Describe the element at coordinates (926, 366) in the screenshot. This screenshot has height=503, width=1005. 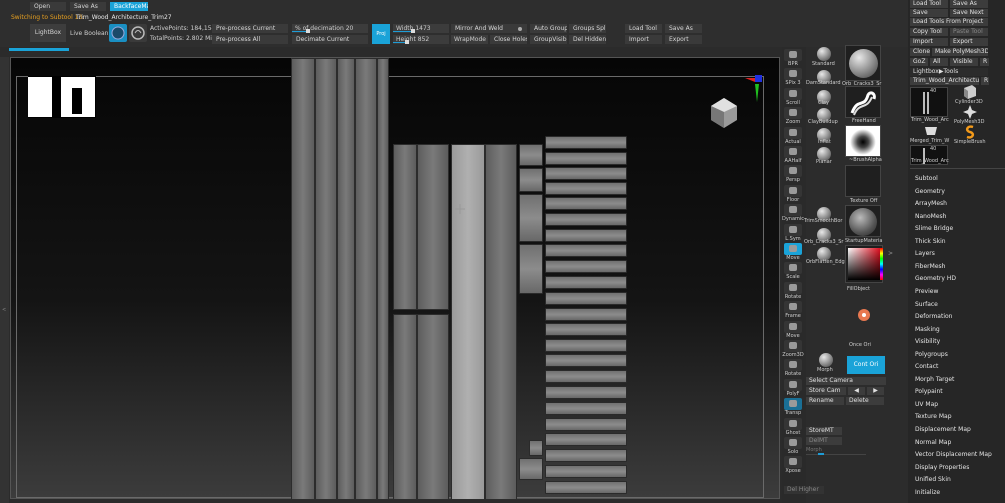
I see `menu-item-contact: Contact` at that location.